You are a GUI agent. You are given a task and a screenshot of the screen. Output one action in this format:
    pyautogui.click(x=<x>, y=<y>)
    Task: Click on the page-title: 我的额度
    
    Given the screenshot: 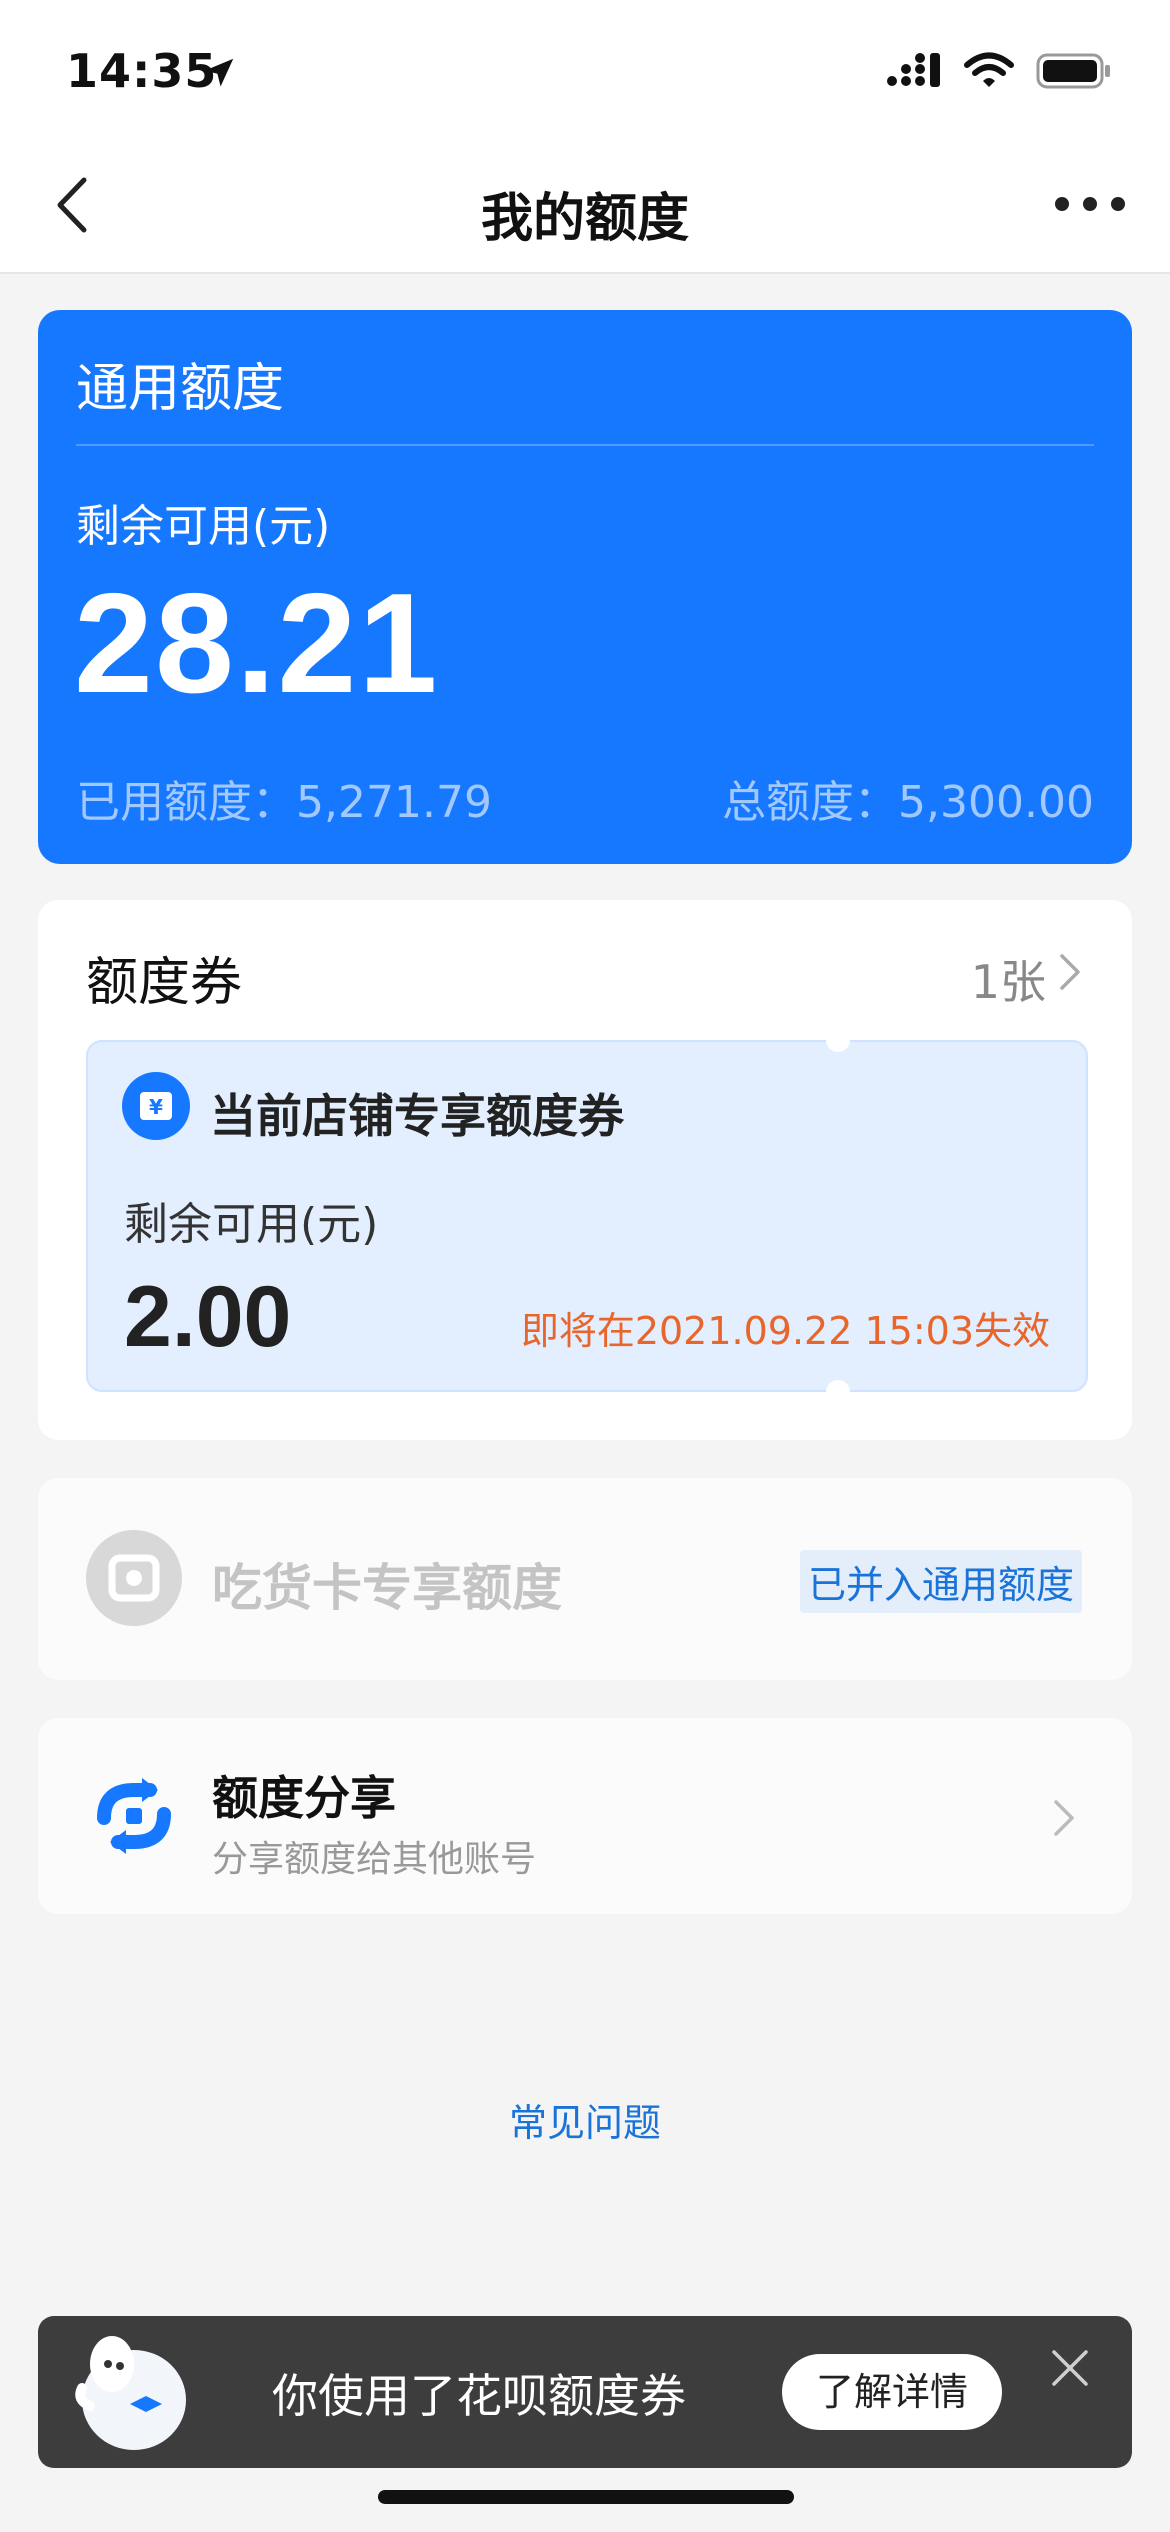 What is the action you would take?
    pyautogui.click(x=584, y=219)
    